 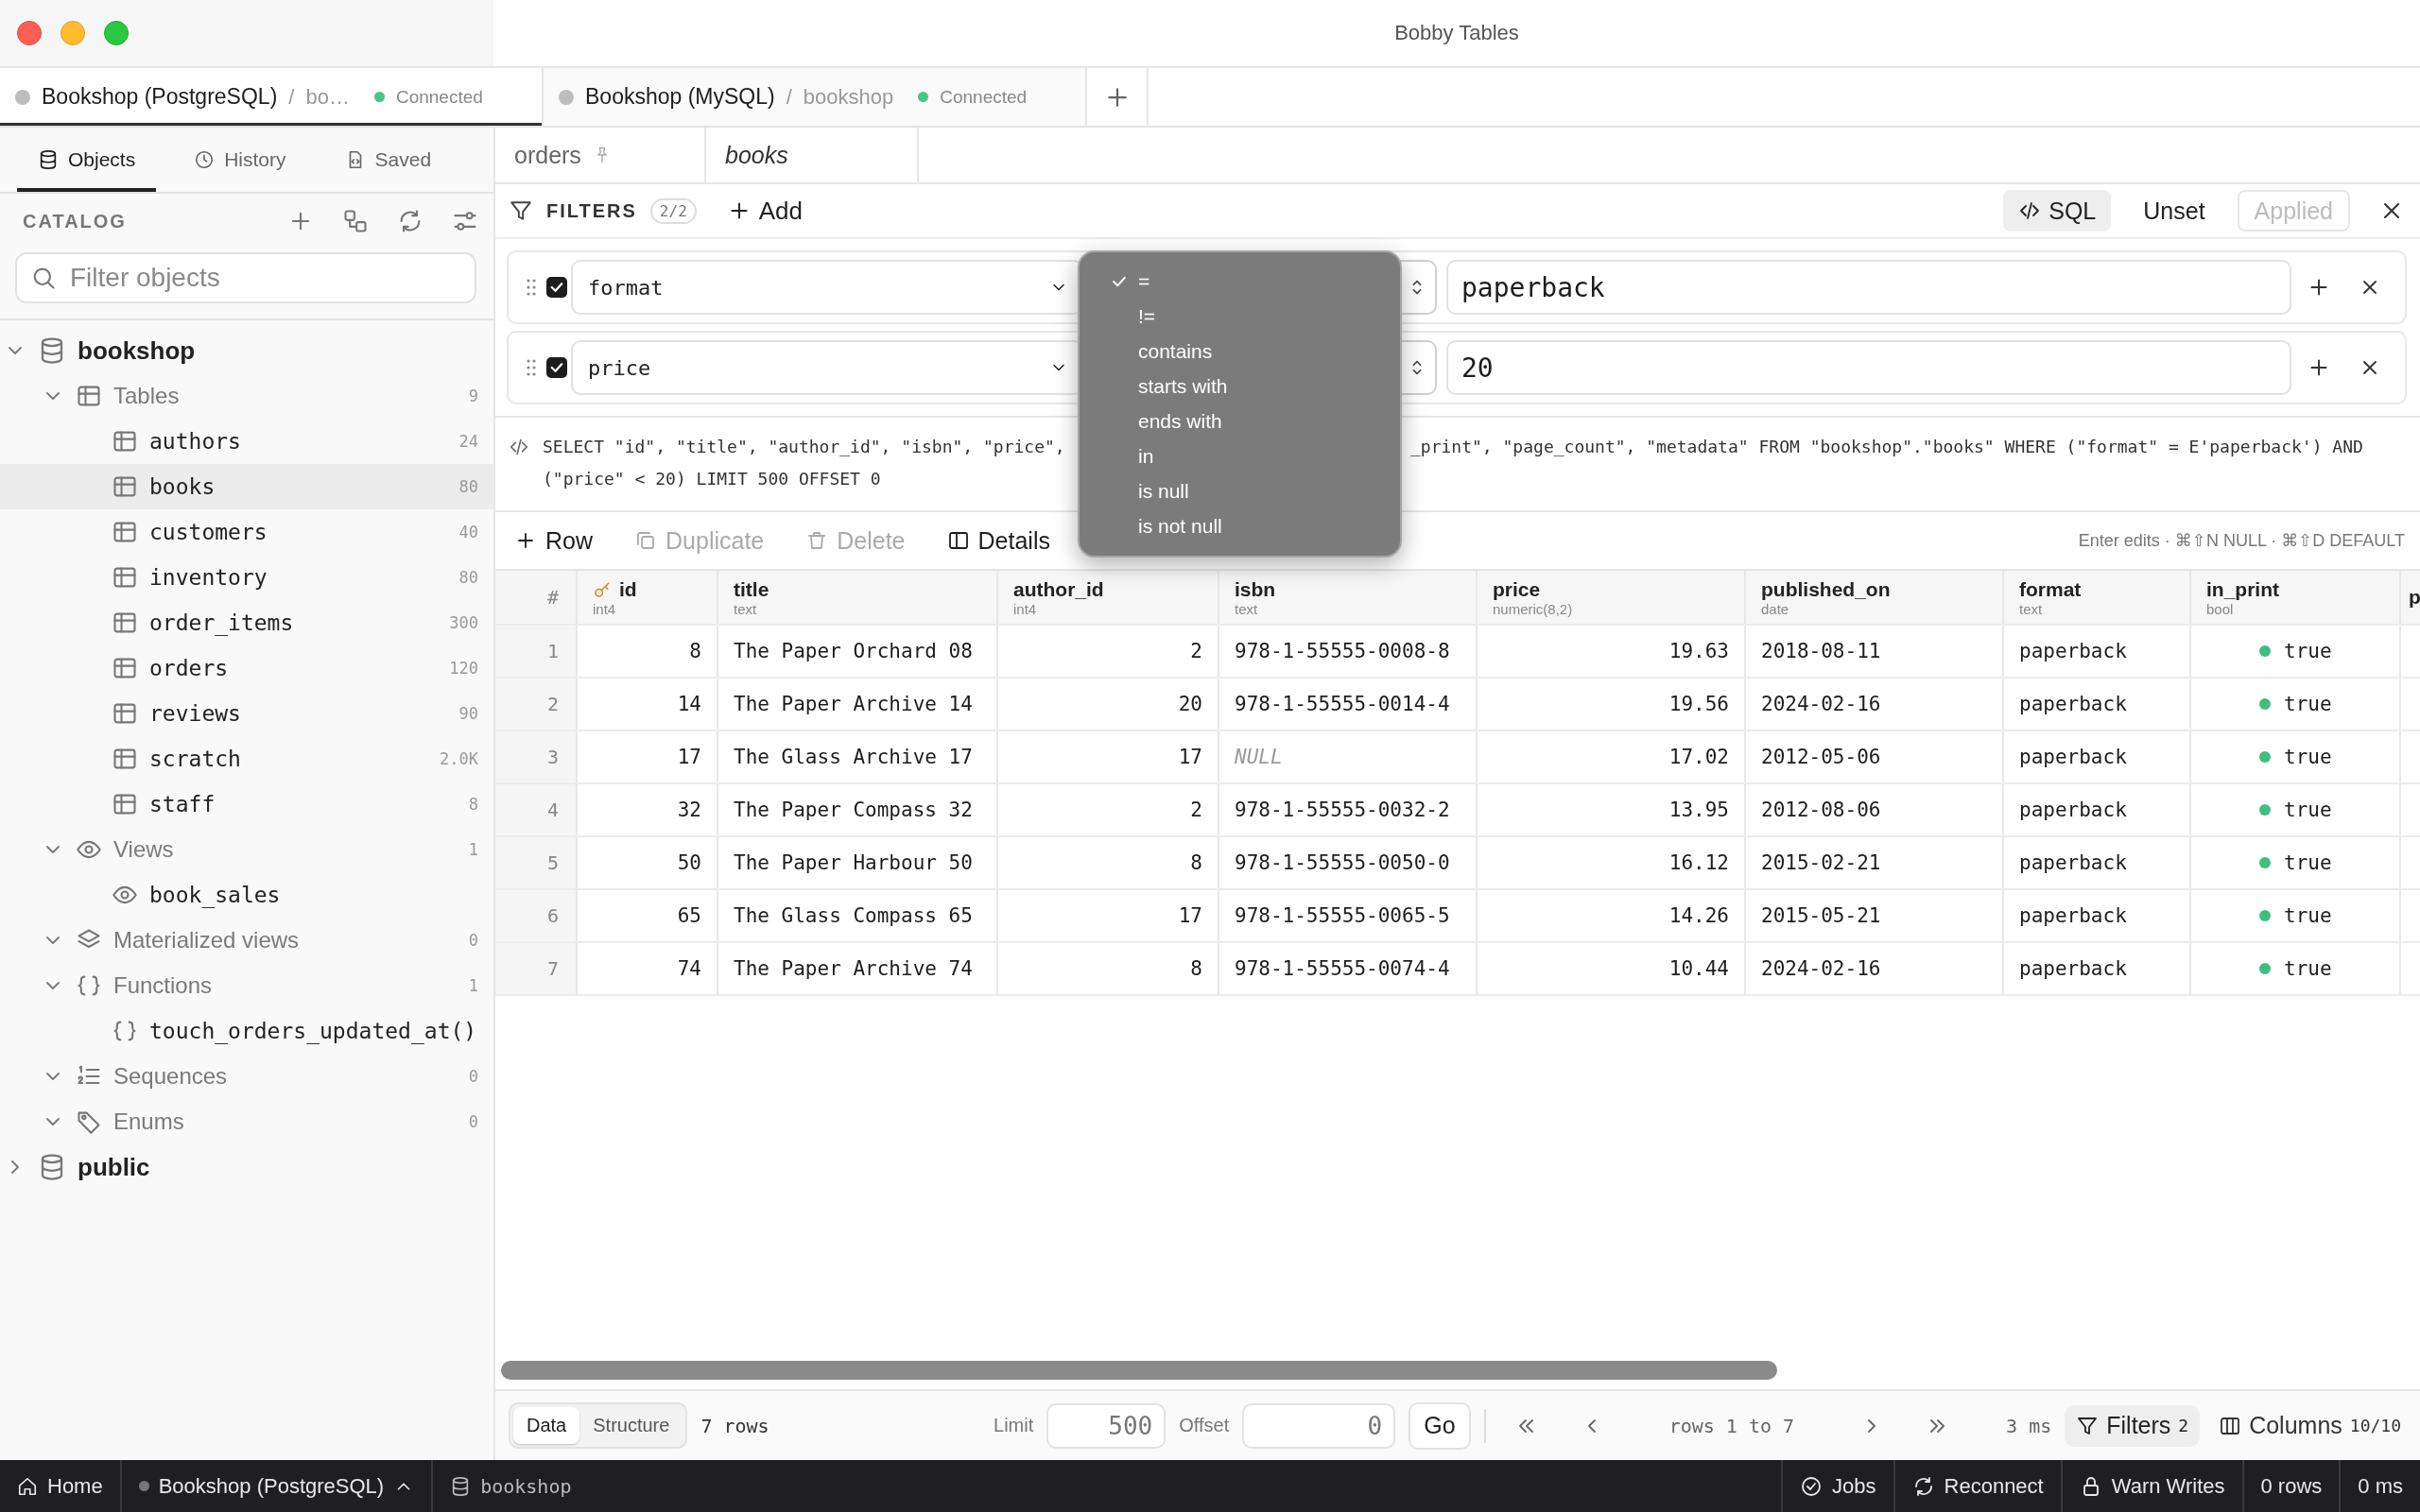 What do you see at coordinates (87, 160) in the screenshot?
I see `sidebar-tab: Objects` at bounding box center [87, 160].